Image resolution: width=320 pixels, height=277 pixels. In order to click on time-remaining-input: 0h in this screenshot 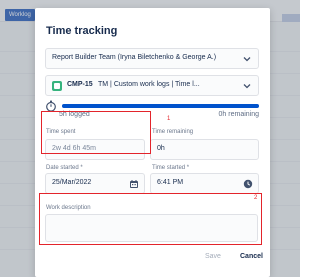, I will do `click(204, 149)`.